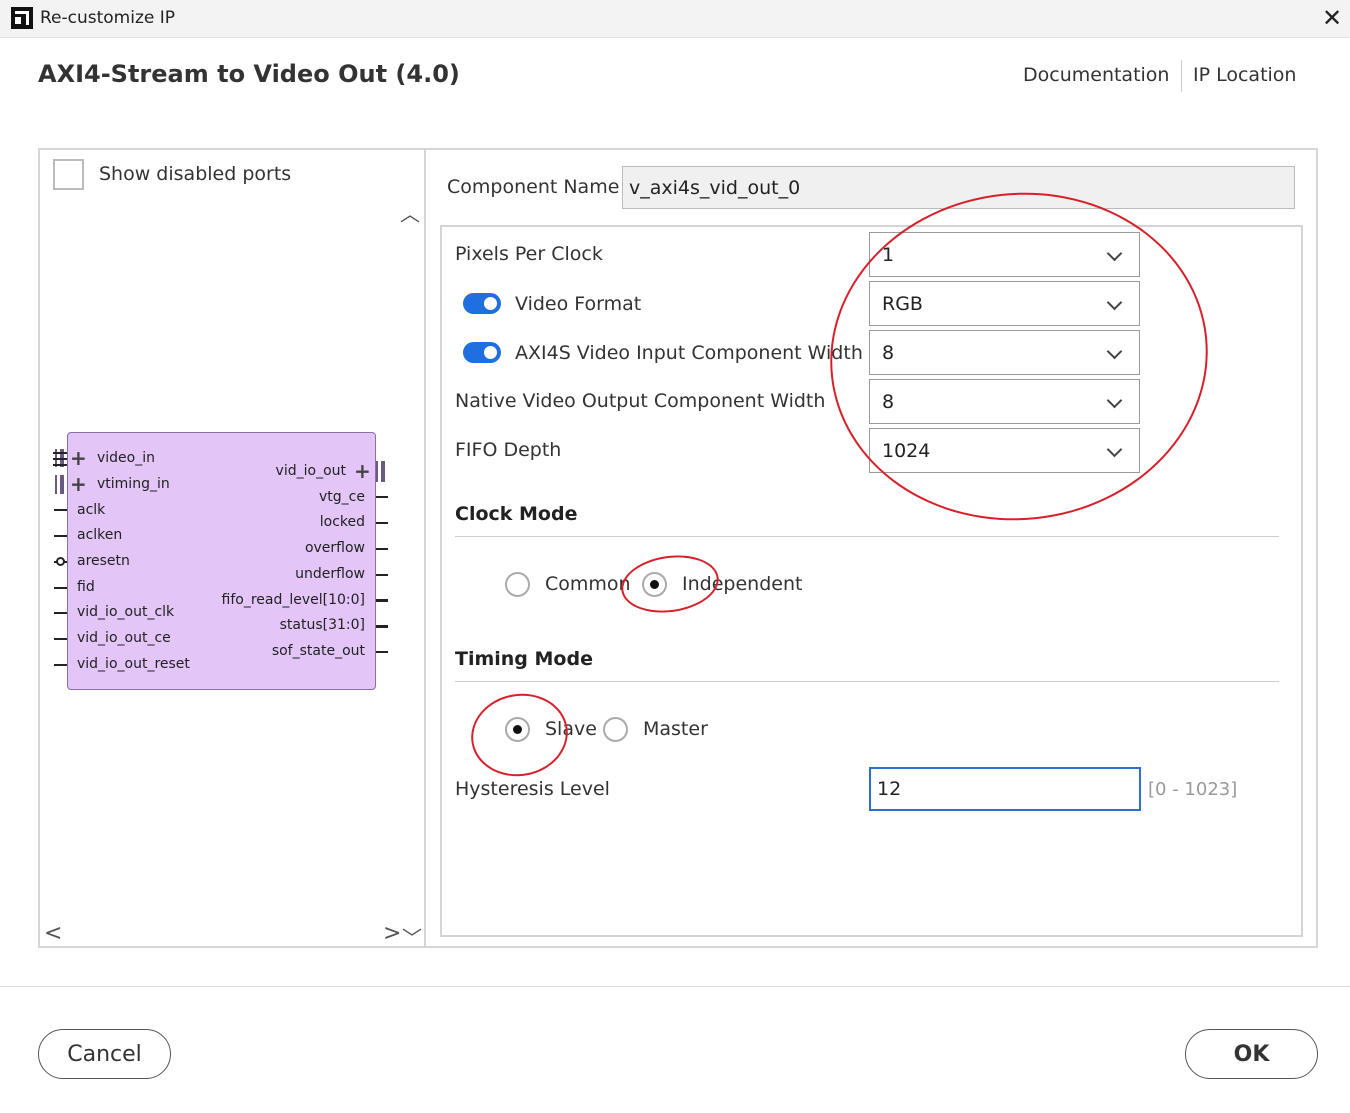  What do you see at coordinates (53, 933) in the screenshot?
I see `scroll-left-icon: <` at bounding box center [53, 933].